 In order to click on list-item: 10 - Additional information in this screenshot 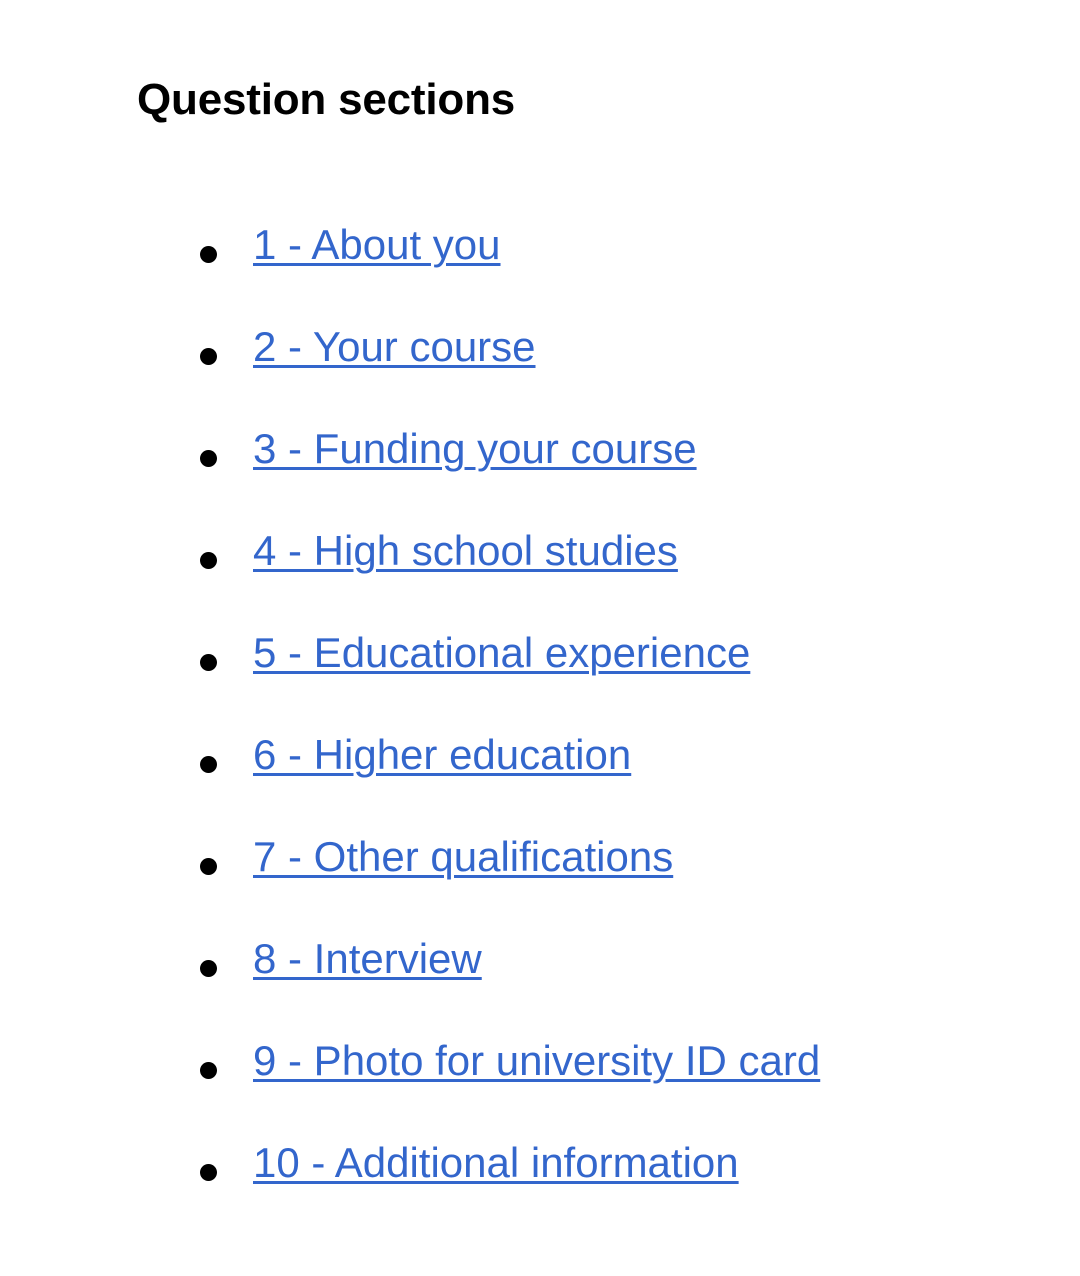, I will do `click(540, 1187)`.